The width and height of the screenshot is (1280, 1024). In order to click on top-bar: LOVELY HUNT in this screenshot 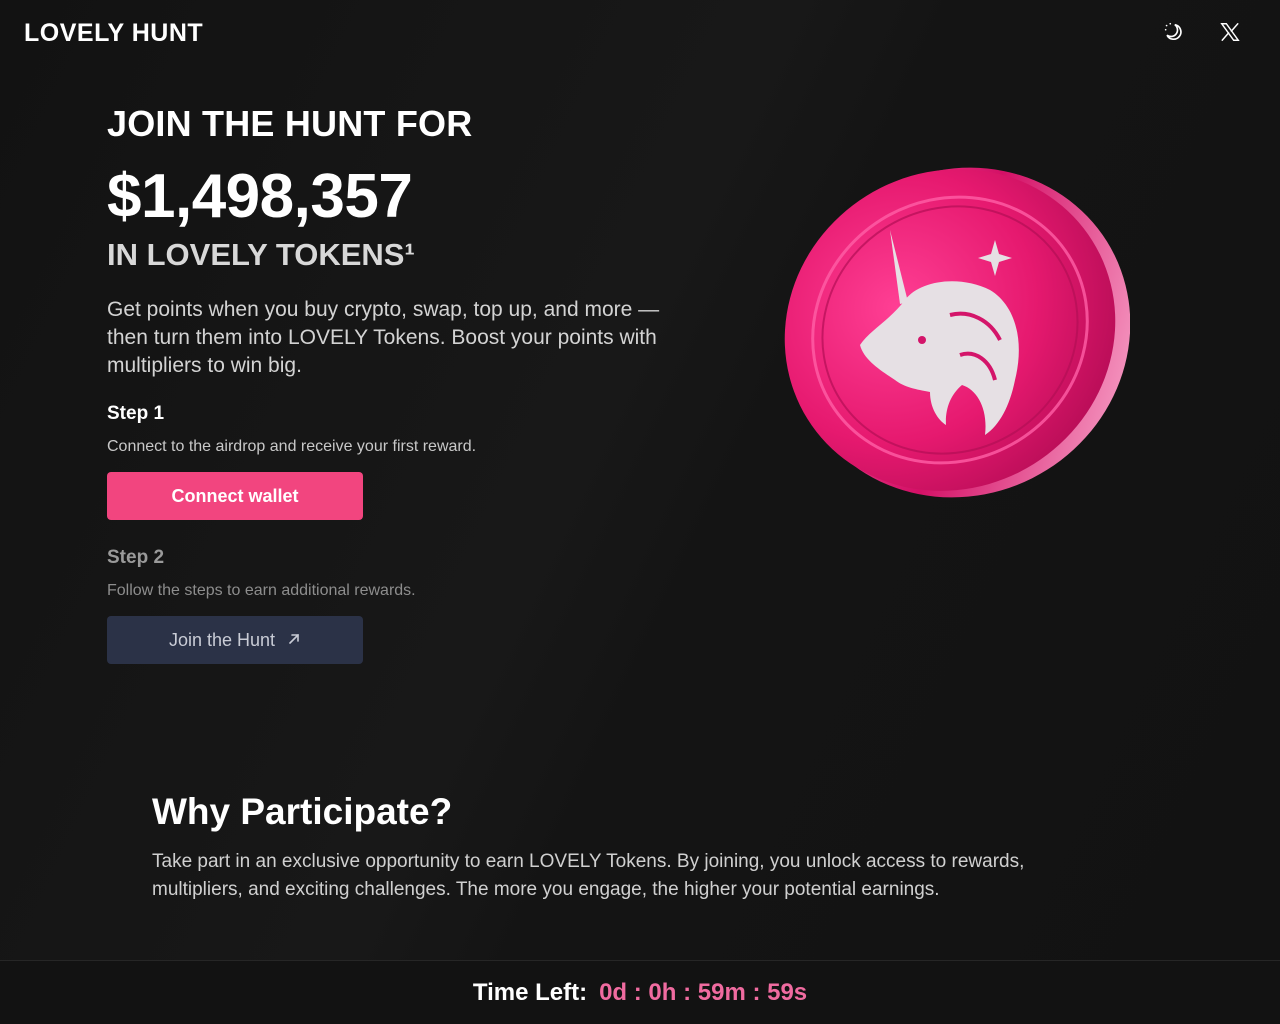, I will do `click(640, 32)`.